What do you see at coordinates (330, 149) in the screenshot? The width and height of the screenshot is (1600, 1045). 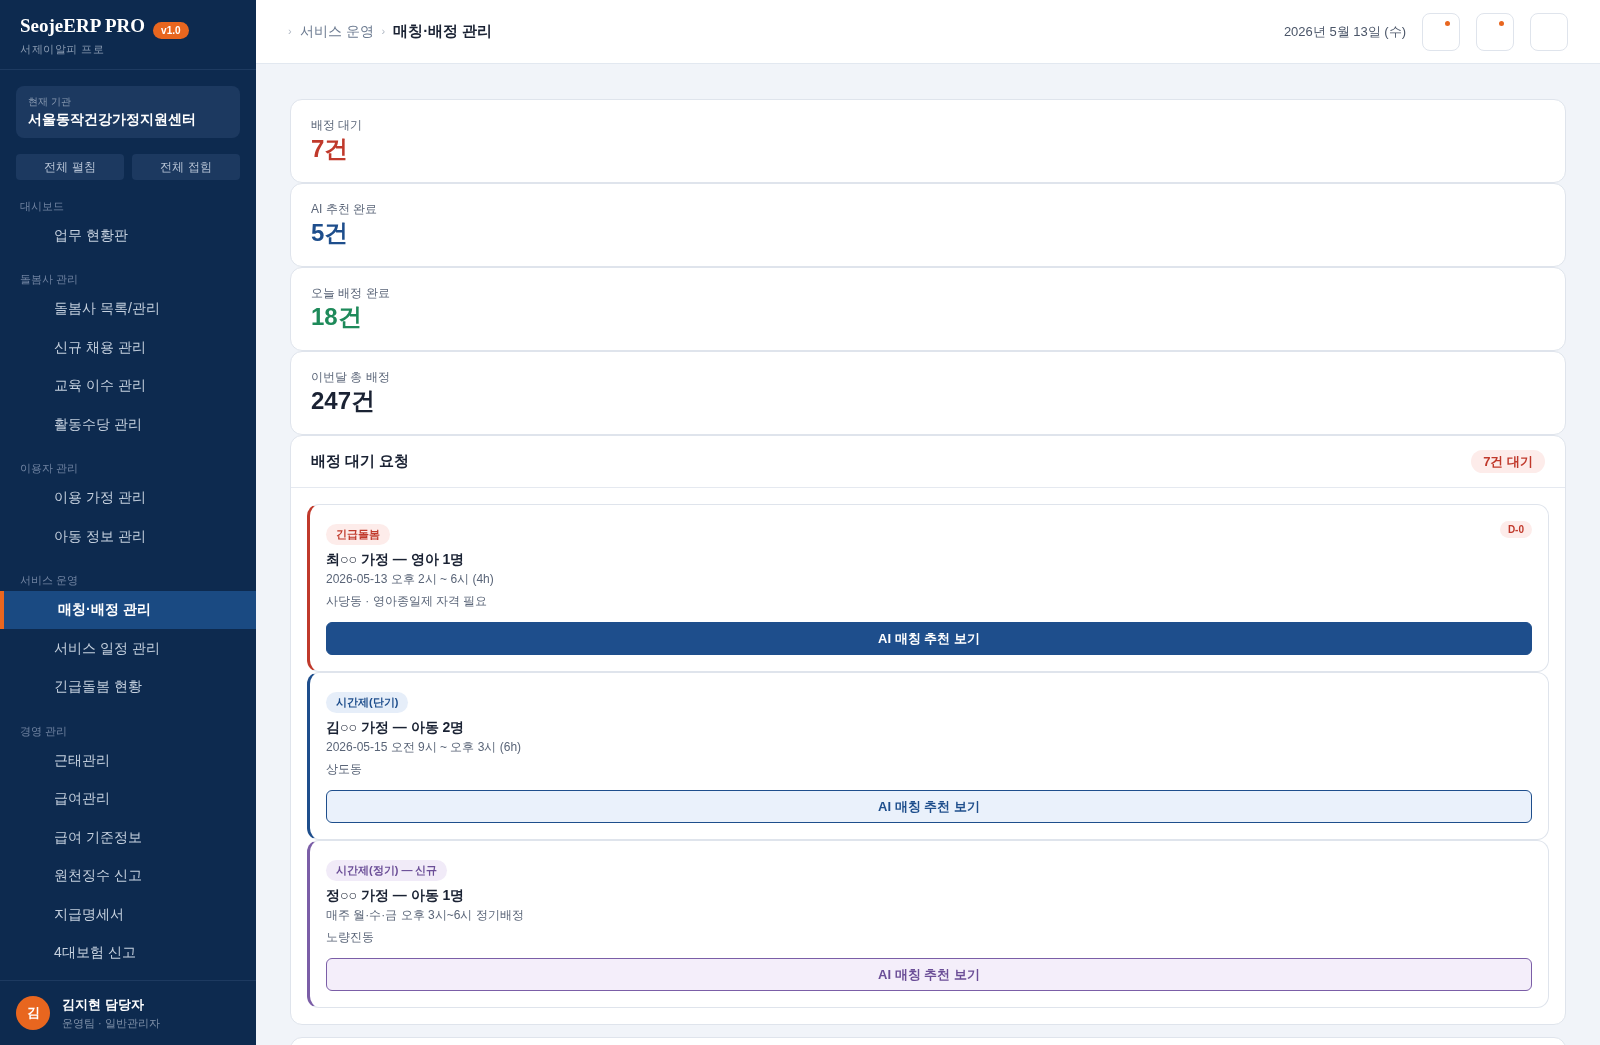 I see `stat-value: 7건` at bounding box center [330, 149].